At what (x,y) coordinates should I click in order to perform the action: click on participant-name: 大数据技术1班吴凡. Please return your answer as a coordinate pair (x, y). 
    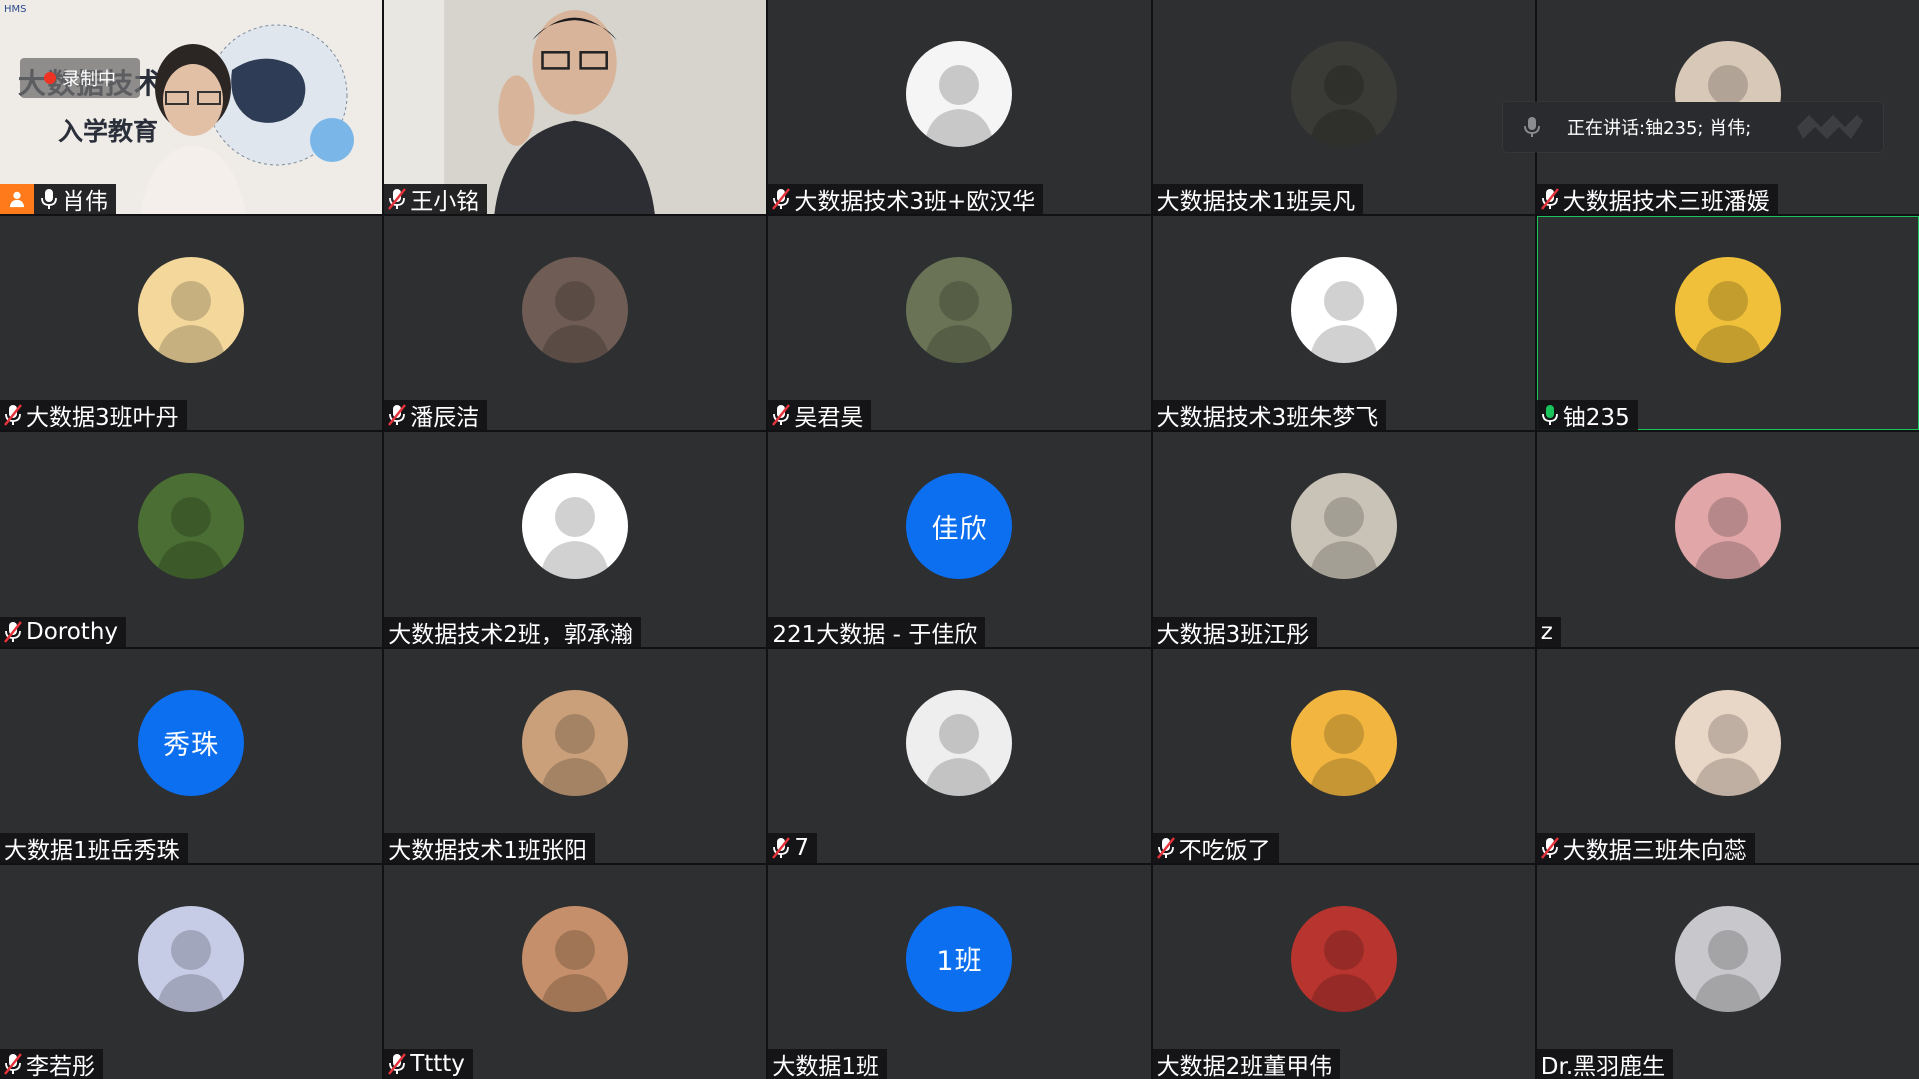
    Looking at the image, I should click on (1256, 202).